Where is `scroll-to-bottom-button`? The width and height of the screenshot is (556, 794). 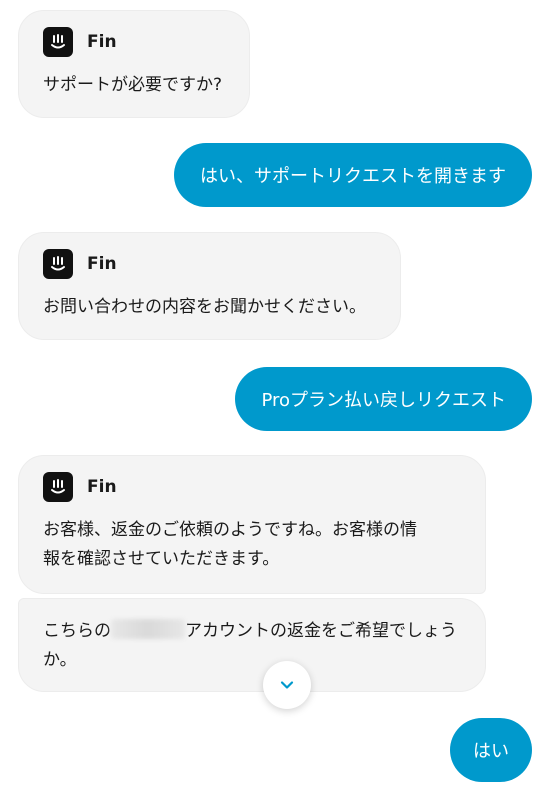
scroll-to-bottom-button is located at coordinates (287, 685).